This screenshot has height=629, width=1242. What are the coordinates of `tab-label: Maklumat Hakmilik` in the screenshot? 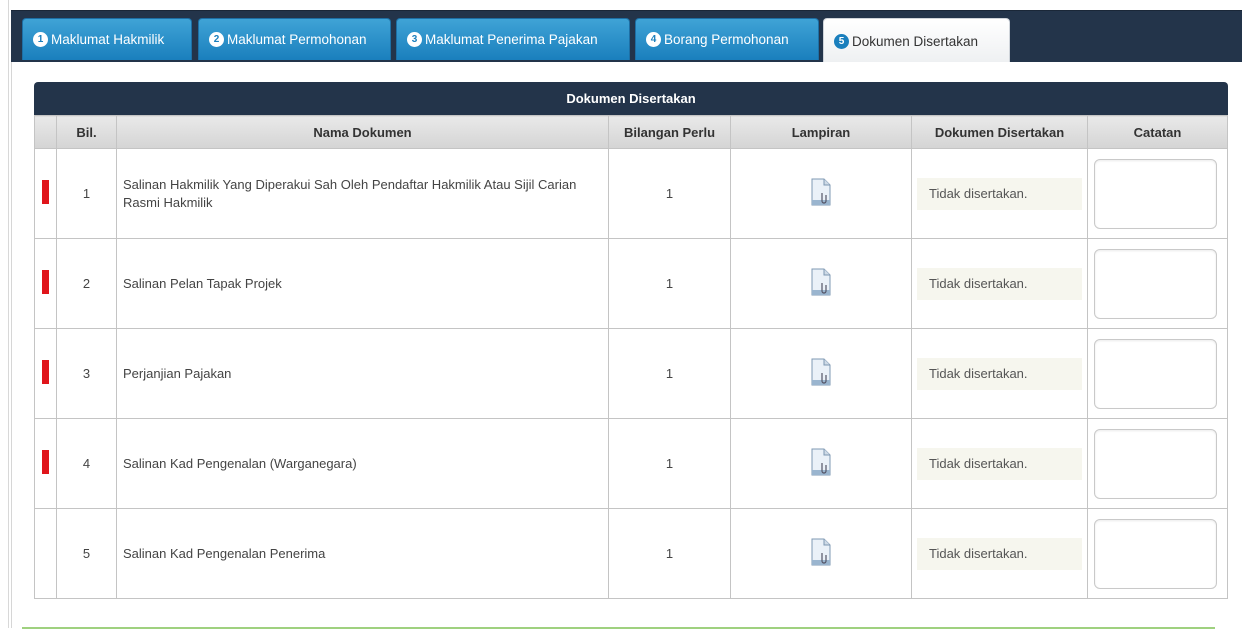 It's located at (108, 39).